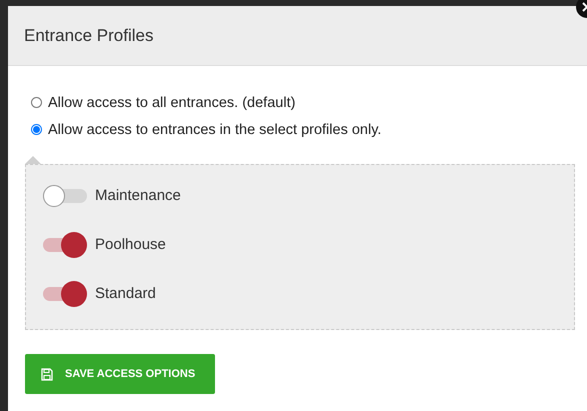  I want to click on option-label: Allow access to all entrances. (default), so click(172, 102).